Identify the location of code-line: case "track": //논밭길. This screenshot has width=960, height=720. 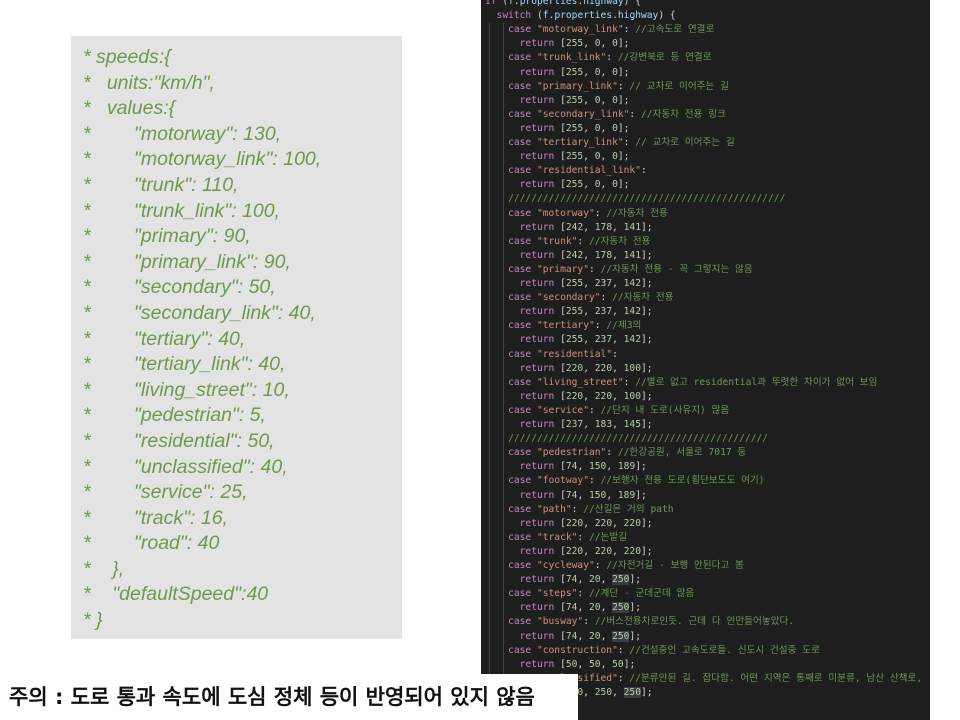
(707, 538).